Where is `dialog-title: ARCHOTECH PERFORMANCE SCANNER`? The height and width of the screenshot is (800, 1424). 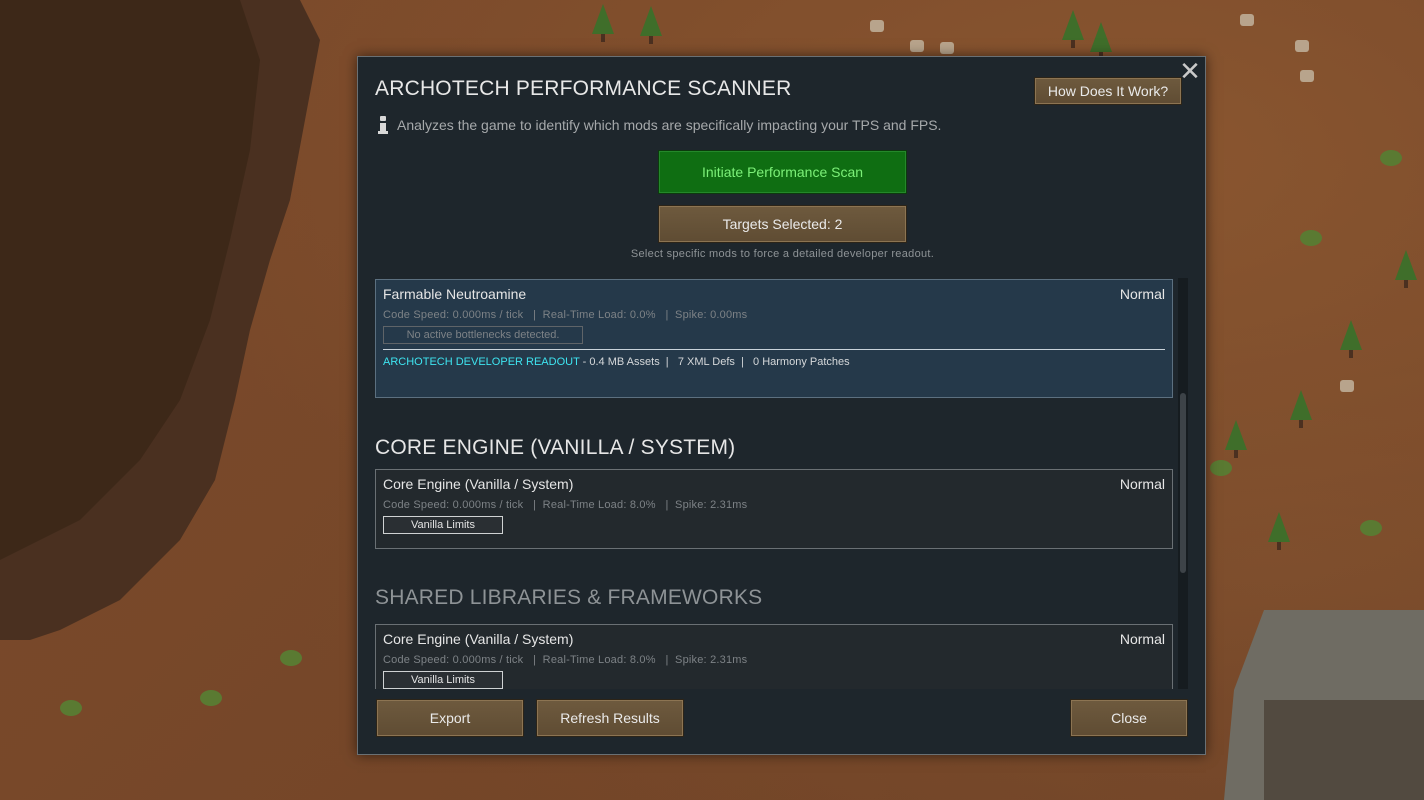 dialog-title: ARCHOTECH PERFORMANCE SCANNER is located at coordinates (583, 88).